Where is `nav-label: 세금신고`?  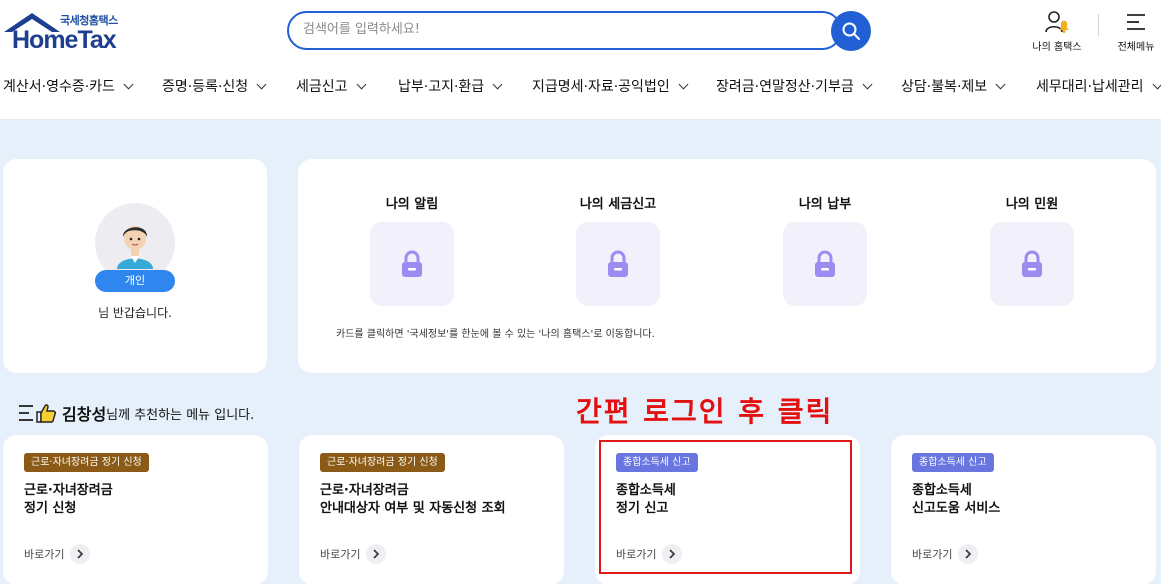
nav-label: 세금신고 is located at coordinates (322, 87).